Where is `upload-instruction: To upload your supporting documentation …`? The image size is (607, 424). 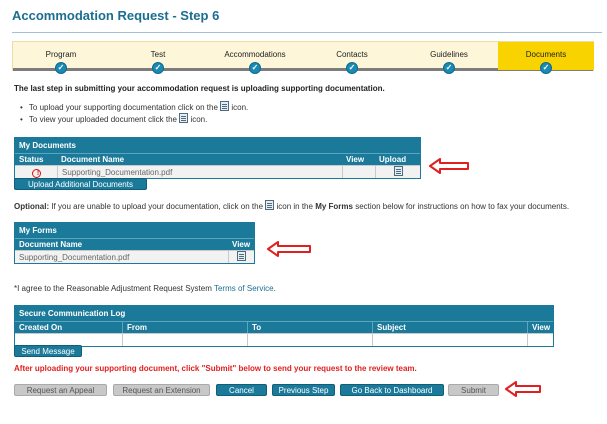 upload-instruction: To upload your supporting documentation … is located at coordinates (134, 107).